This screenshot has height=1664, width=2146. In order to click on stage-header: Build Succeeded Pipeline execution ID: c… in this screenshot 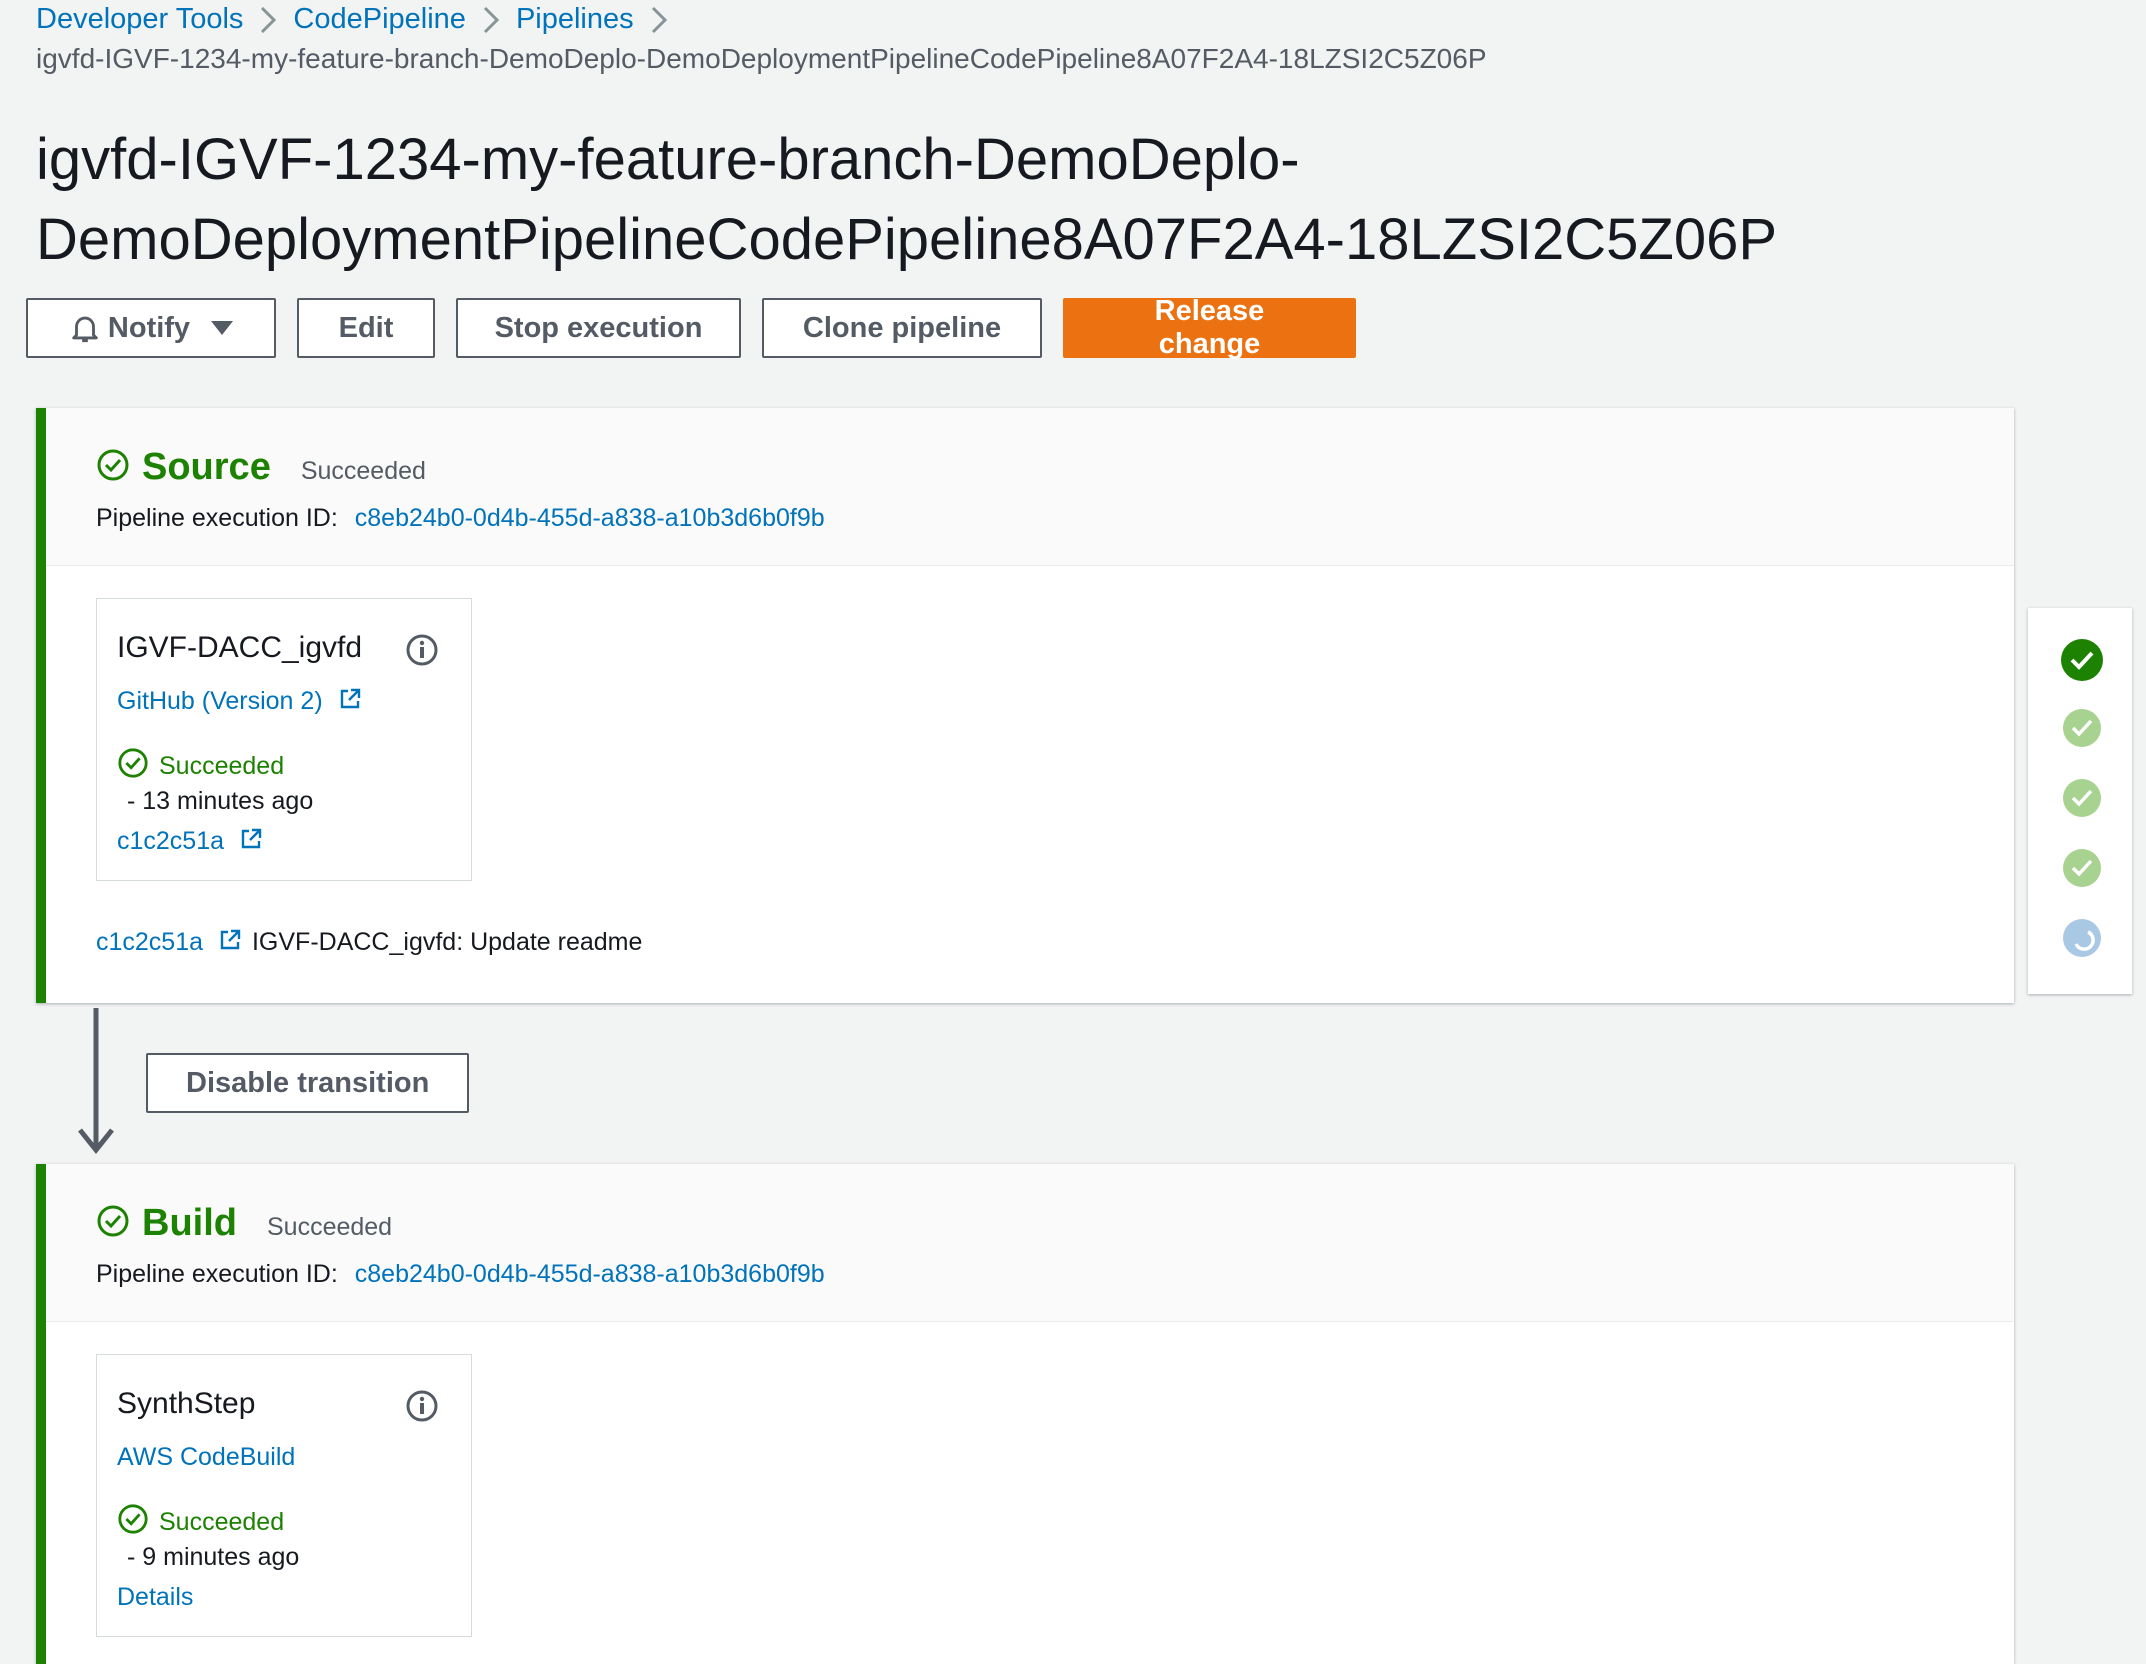, I will do `click(1030, 1243)`.